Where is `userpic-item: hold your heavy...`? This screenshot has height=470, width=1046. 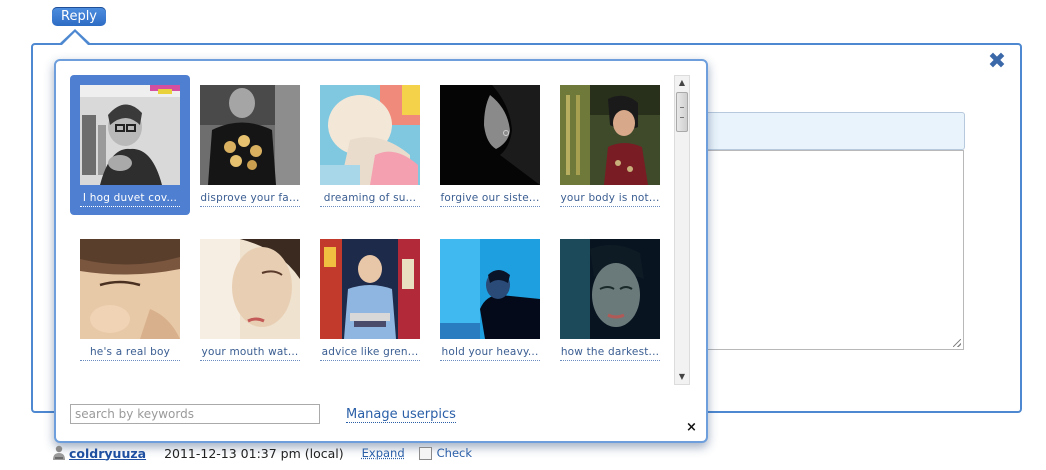
userpic-item: hold your heavy... is located at coordinates (490, 299).